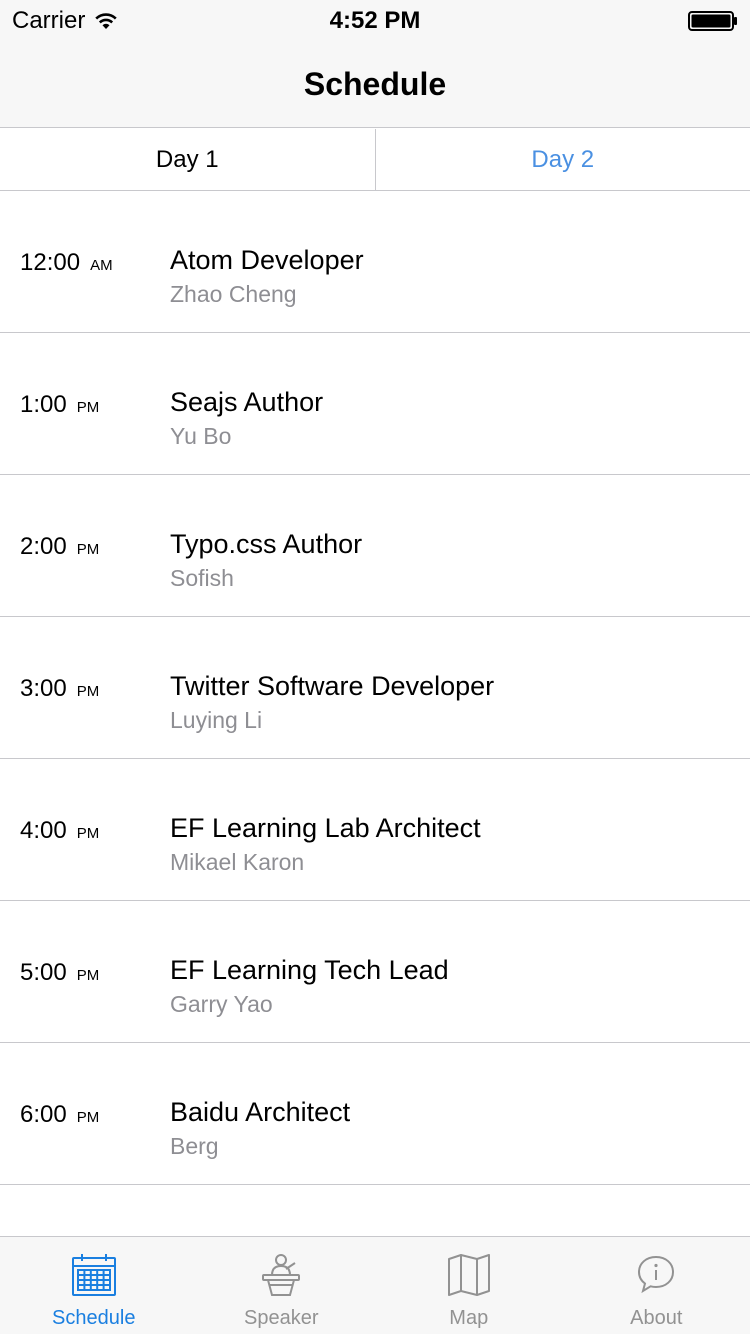 Image resolution: width=750 pixels, height=1334 pixels. I want to click on session-time: 3:00 PM, so click(59, 690).